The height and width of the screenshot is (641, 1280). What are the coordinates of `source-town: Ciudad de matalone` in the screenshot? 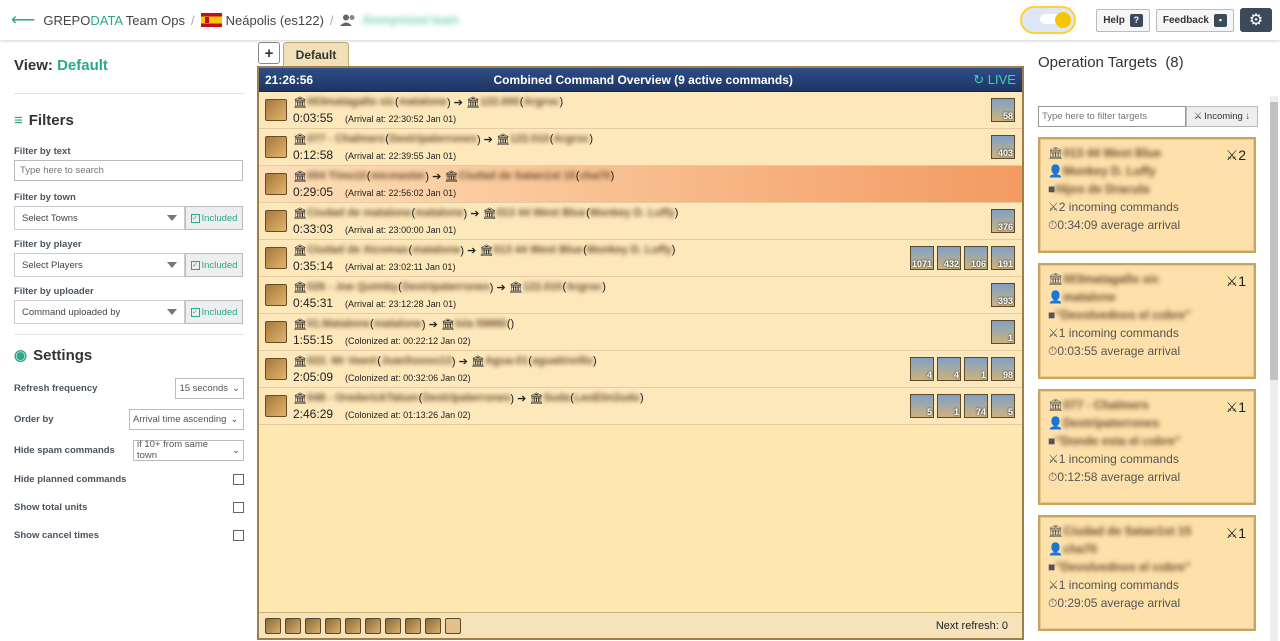 It's located at (359, 213).